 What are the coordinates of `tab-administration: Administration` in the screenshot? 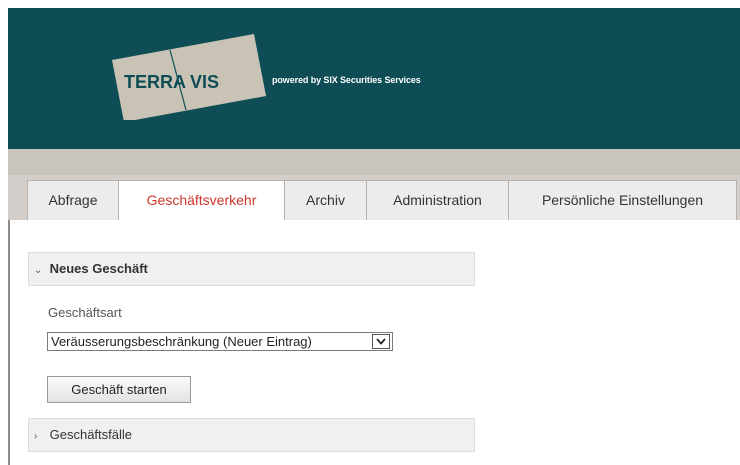 It's located at (437, 200).